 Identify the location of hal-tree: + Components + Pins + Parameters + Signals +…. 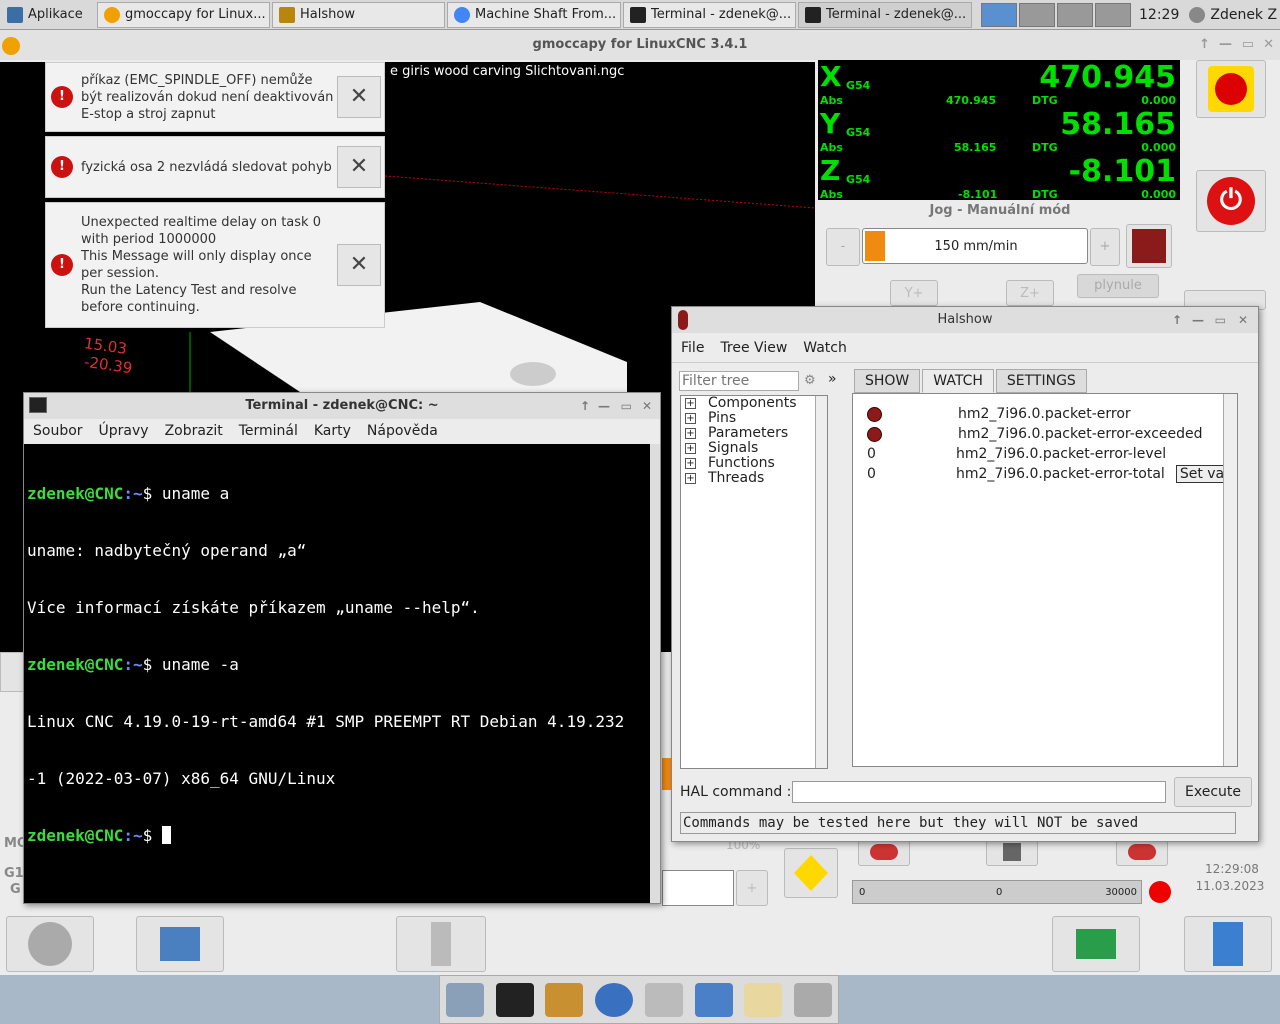
(754, 582).